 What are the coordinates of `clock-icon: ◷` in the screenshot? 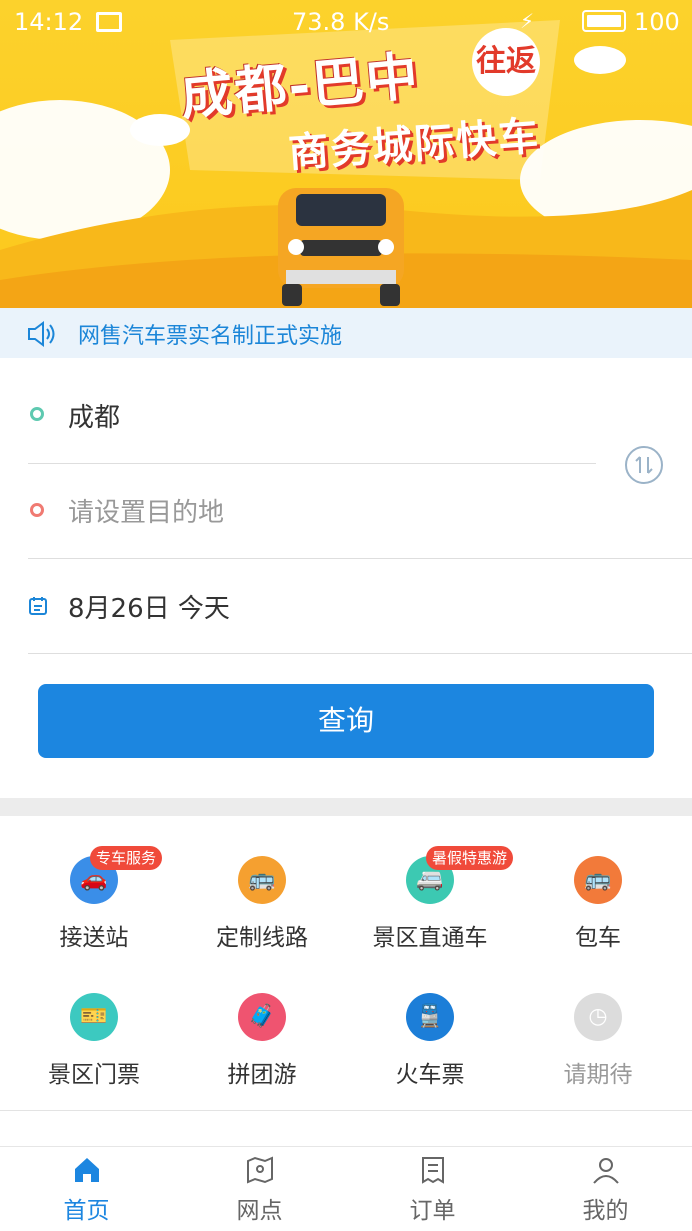 It's located at (598, 1017).